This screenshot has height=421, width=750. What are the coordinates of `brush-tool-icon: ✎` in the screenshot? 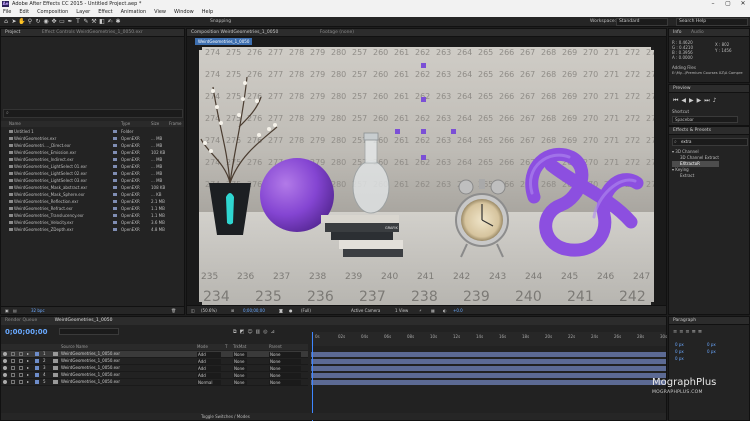 It's located at (86, 22).